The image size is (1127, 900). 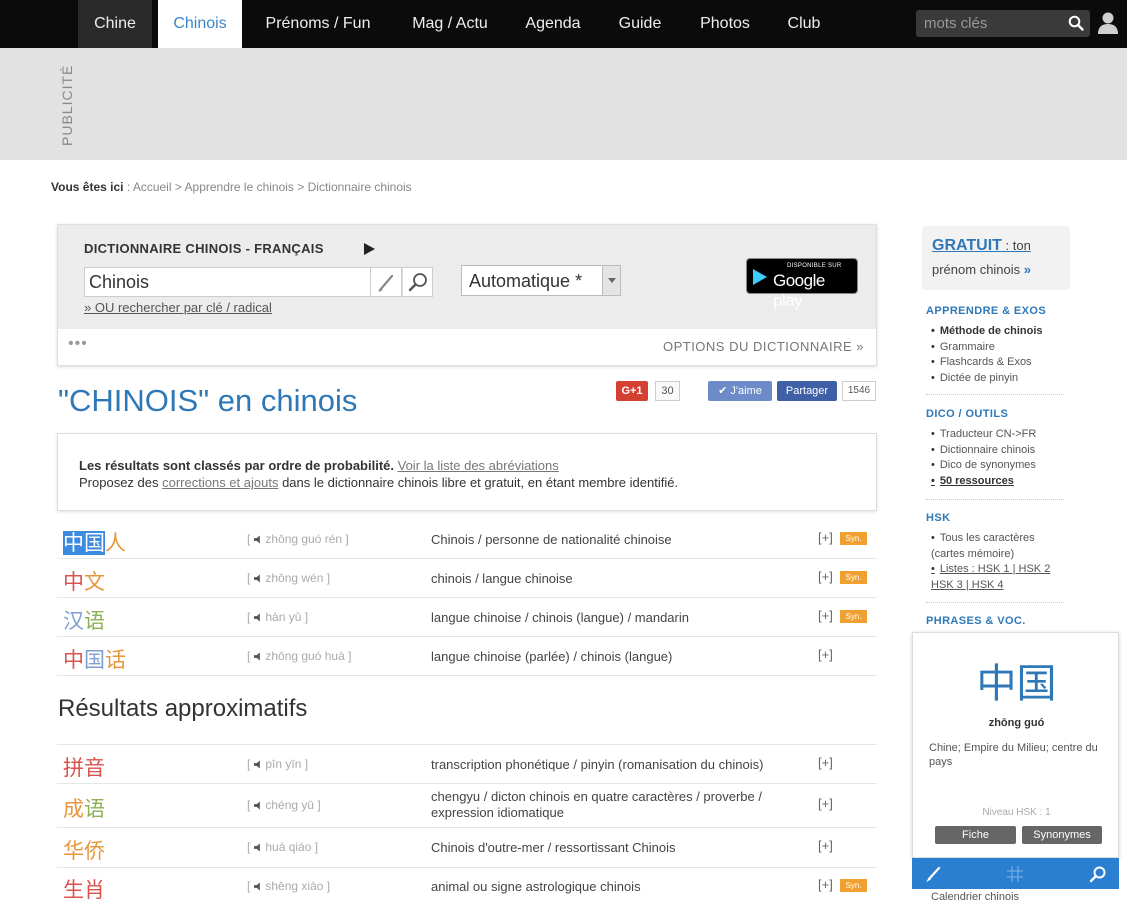 What do you see at coordinates (288, 578) in the screenshot?
I see `result-pinyin: [zhōng wén ]` at bounding box center [288, 578].